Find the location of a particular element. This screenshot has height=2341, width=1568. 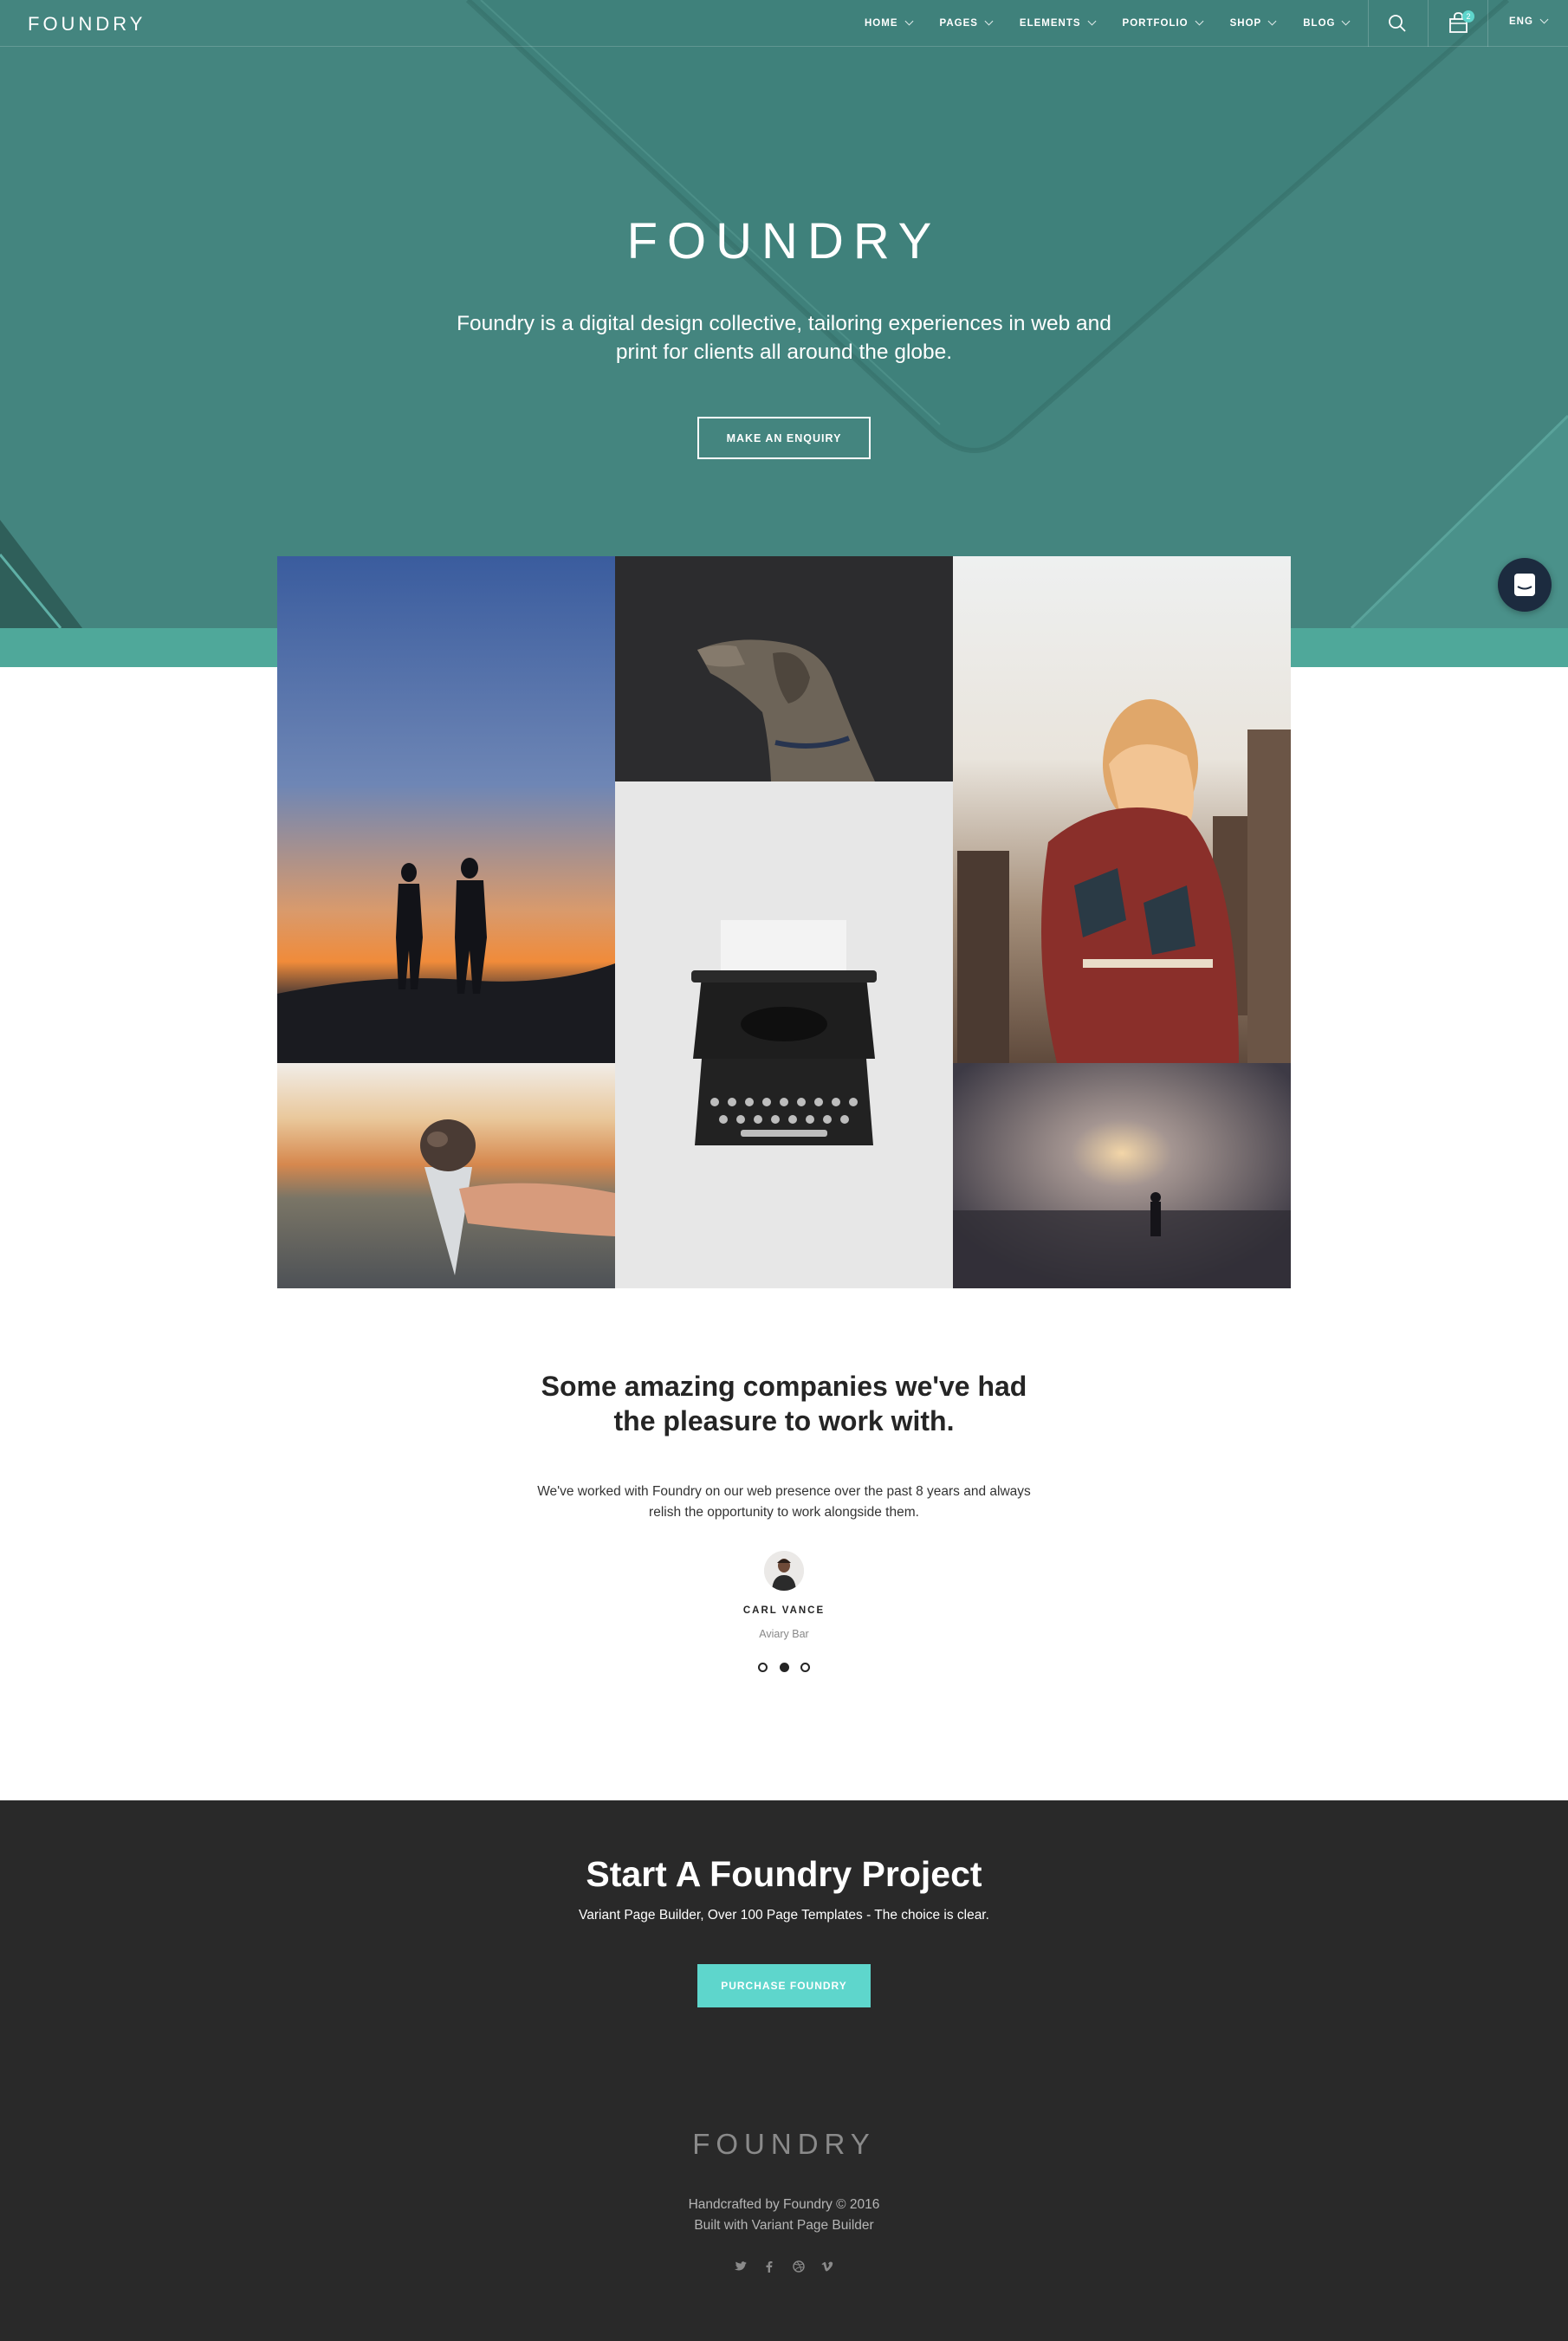

footer-builder-credit: Built with Variant Page Builder is located at coordinates (784, 2225).